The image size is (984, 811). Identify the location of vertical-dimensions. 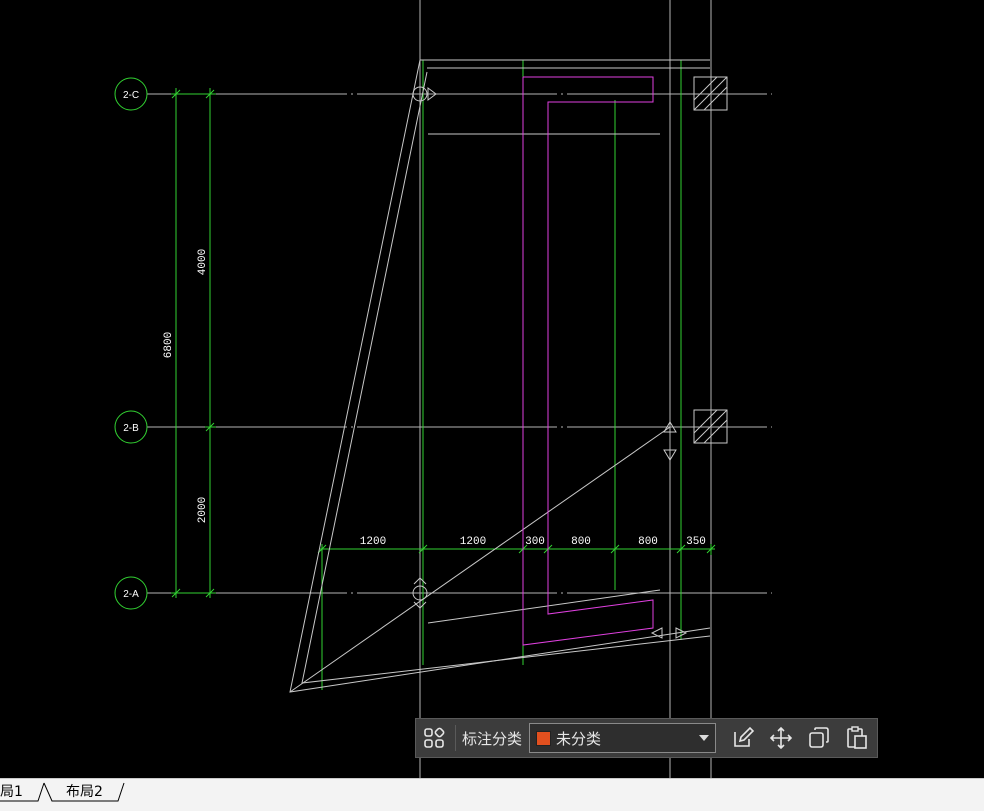
(193, 343).